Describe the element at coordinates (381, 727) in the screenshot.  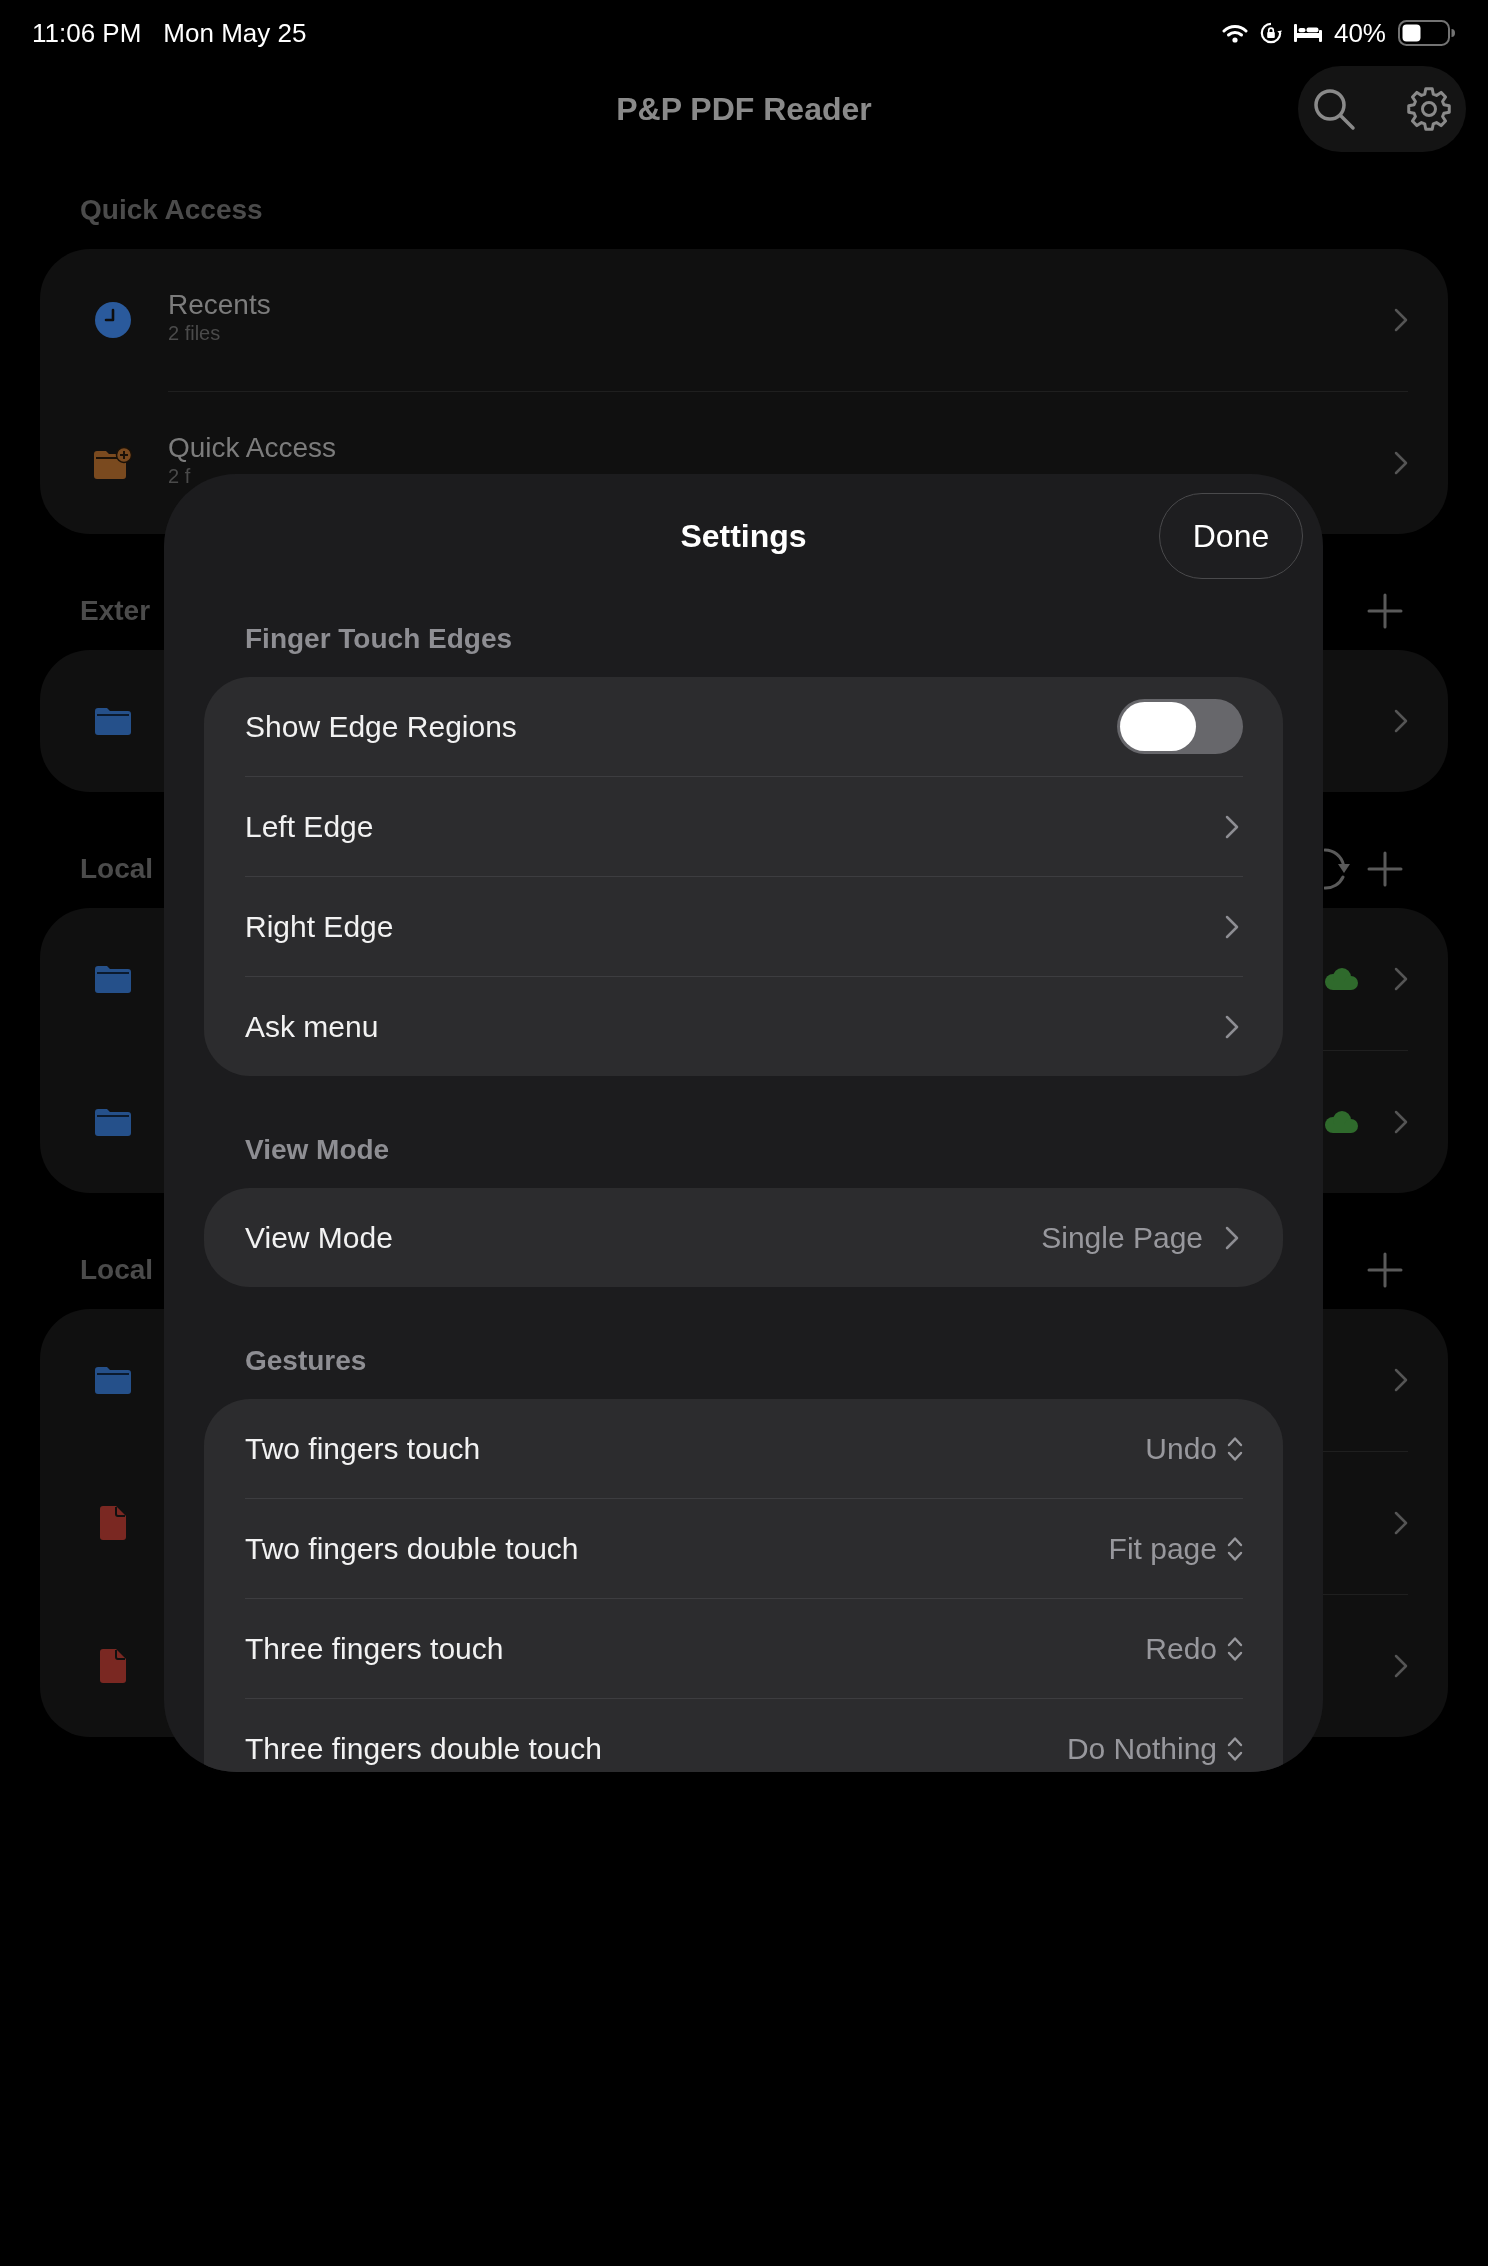
I see `setting-label: Show Edge Regions` at that location.